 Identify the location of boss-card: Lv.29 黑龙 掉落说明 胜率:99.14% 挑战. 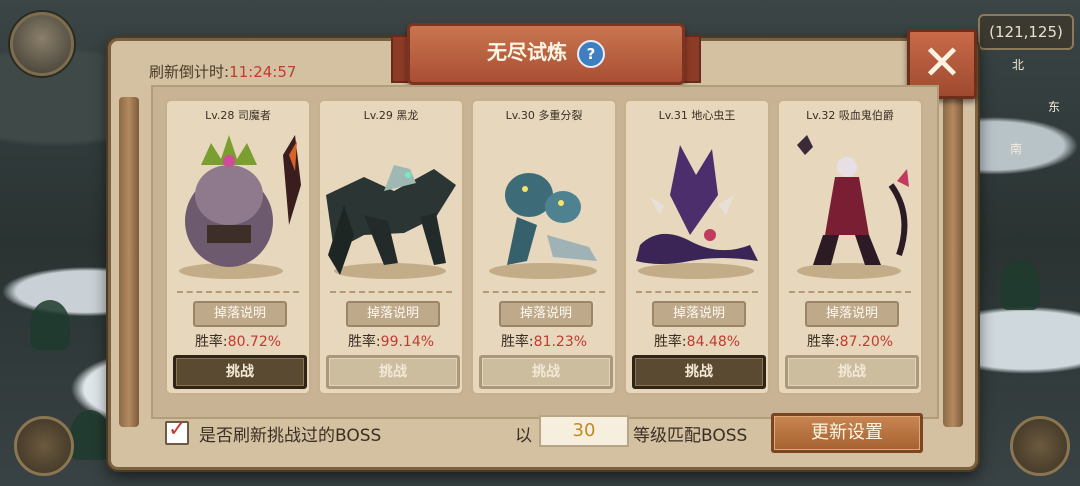
(391, 247).